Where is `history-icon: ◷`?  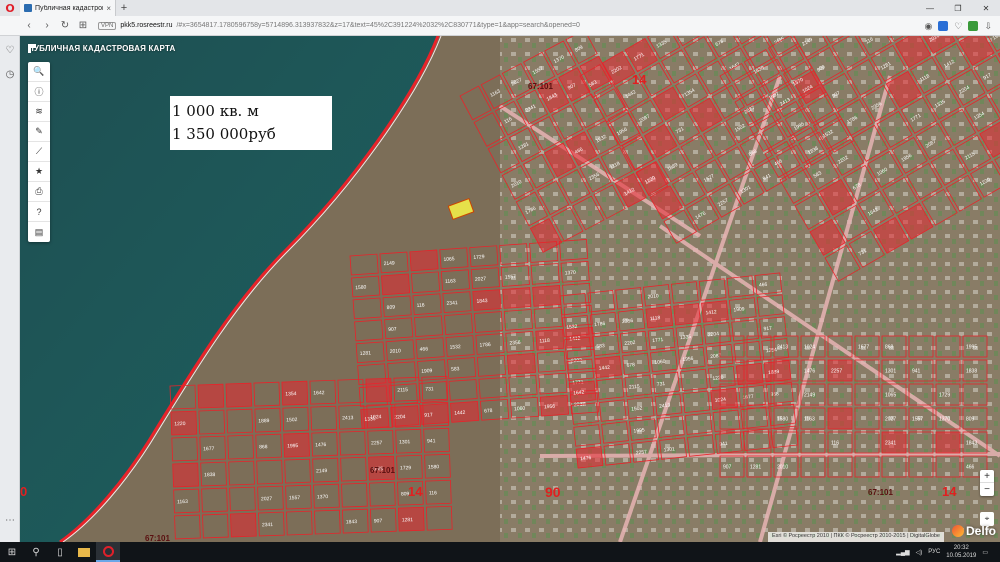
history-icon: ◷ is located at coordinates (10, 74).